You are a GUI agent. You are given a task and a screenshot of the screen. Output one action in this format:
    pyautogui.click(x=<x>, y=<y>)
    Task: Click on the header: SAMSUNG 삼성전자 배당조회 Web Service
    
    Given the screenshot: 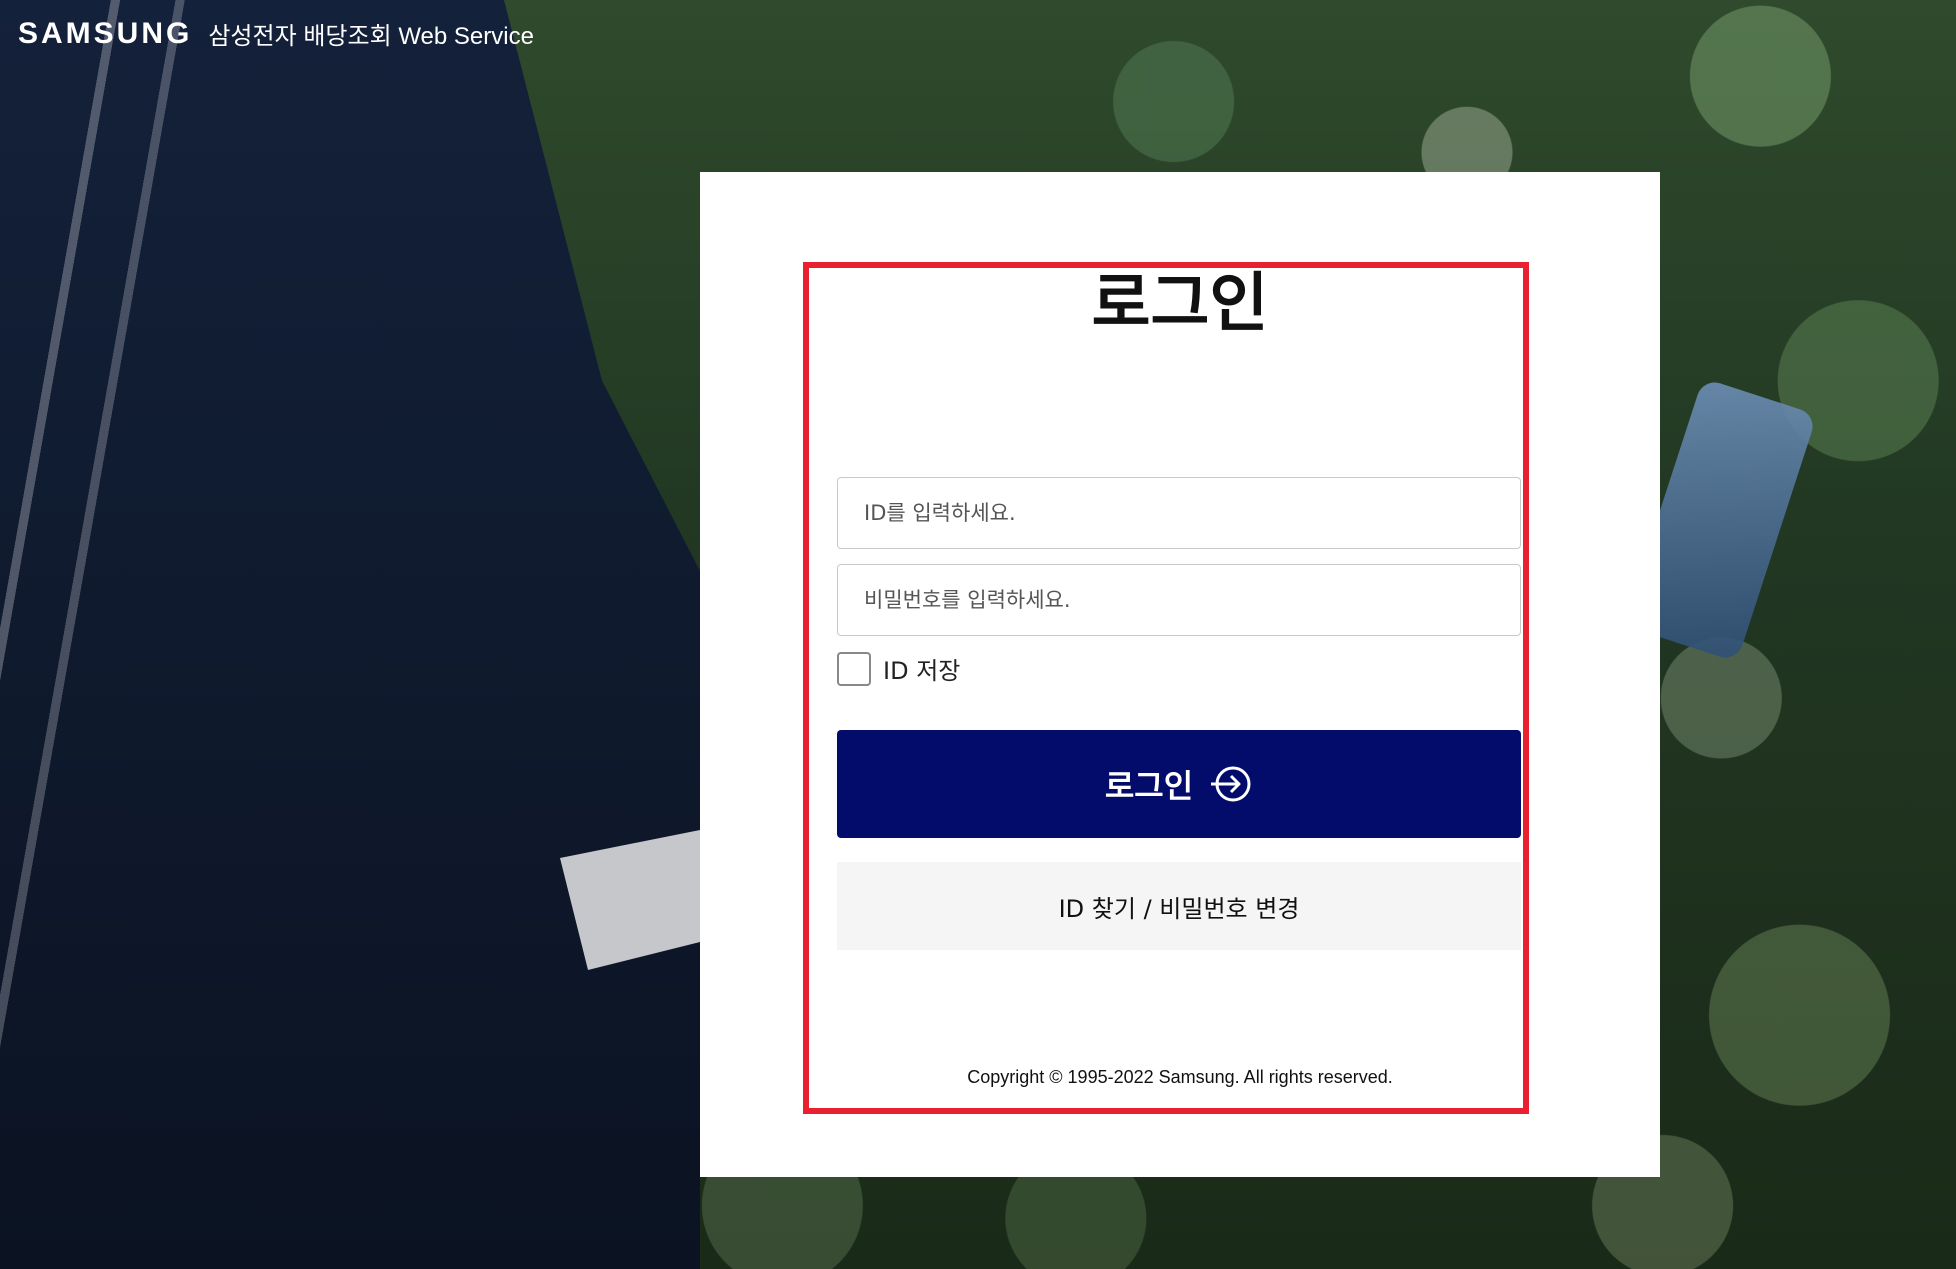 What is the action you would take?
    pyautogui.click(x=276, y=33)
    